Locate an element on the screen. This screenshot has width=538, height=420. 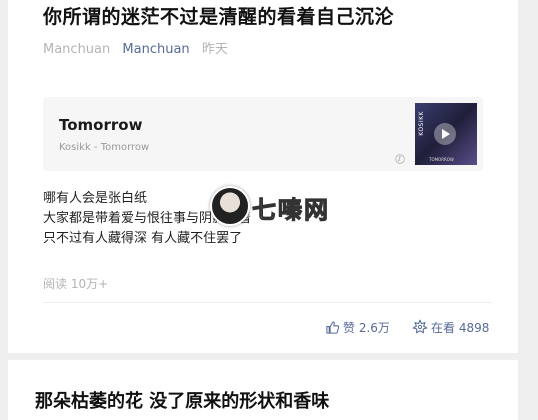
cover-side-text: KOSIKK is located at coordinates (421, 123).